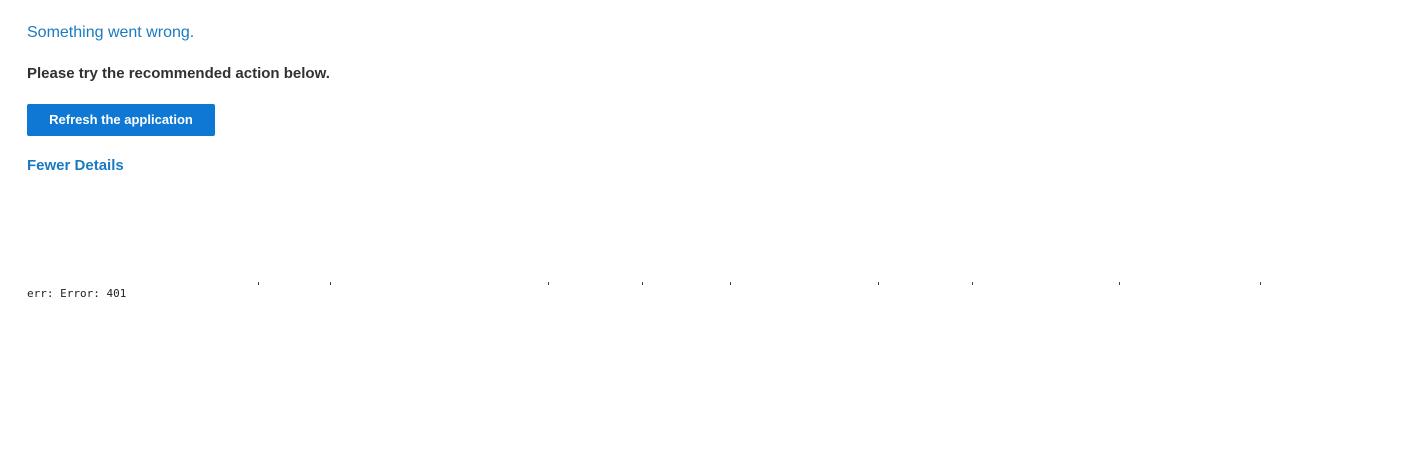 The height and width of the screenshot is (459, 1424). Describe the element at coordinates (77, 293) in the screenshot. I see `error-detail-text: err: Error: 401` at that location.